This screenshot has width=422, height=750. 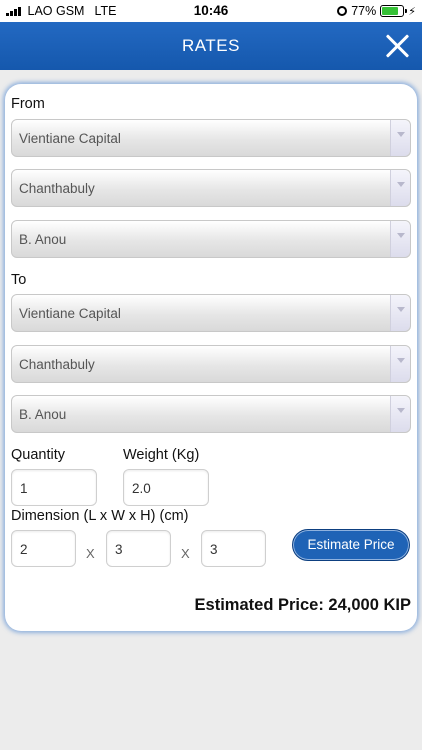 I want to click on estimate-price-button: Estimate Price, so click(x=351, y=545).